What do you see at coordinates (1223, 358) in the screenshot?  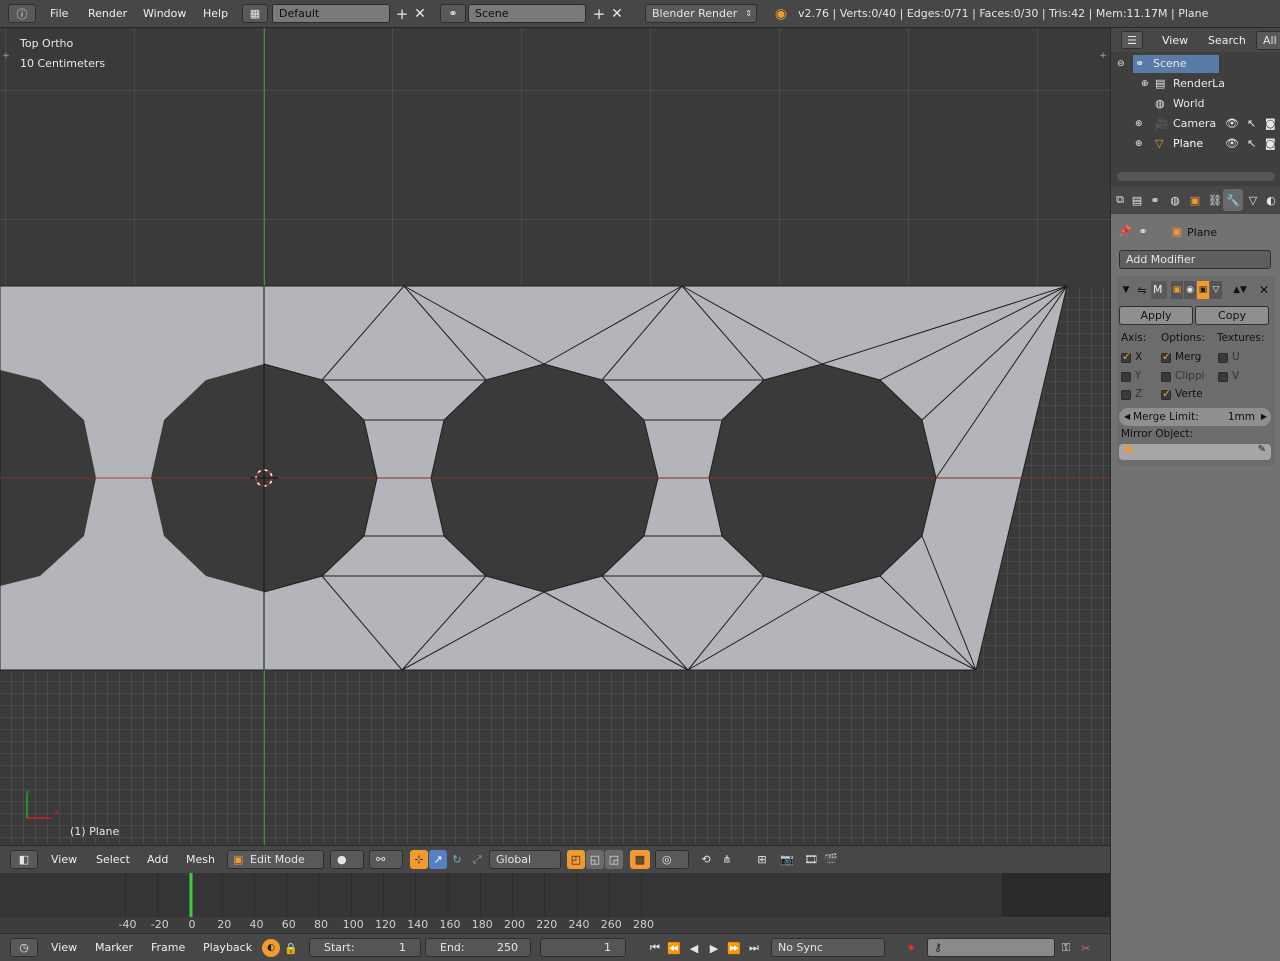 I see `texture-u-checkbox` at bounding box center [1223, 358].